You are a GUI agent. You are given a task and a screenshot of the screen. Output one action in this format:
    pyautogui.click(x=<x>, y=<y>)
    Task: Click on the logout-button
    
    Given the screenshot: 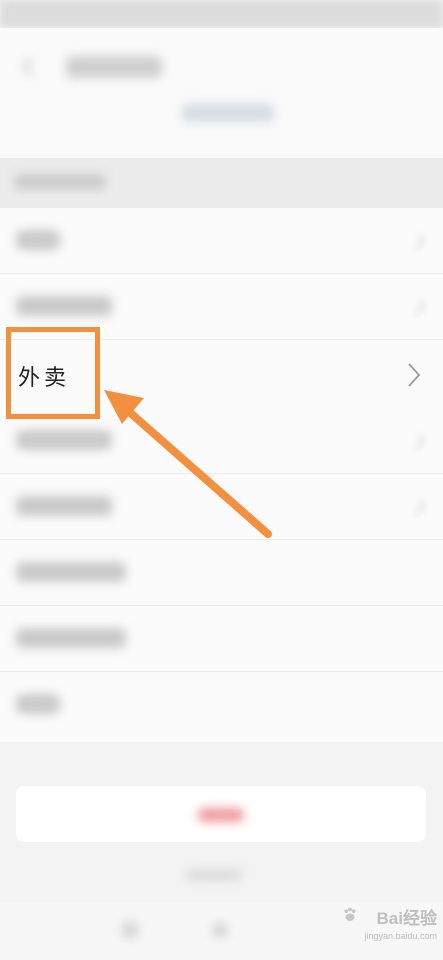 What is the action you would take?
    pyautogui.click(x=221, y=814)
    